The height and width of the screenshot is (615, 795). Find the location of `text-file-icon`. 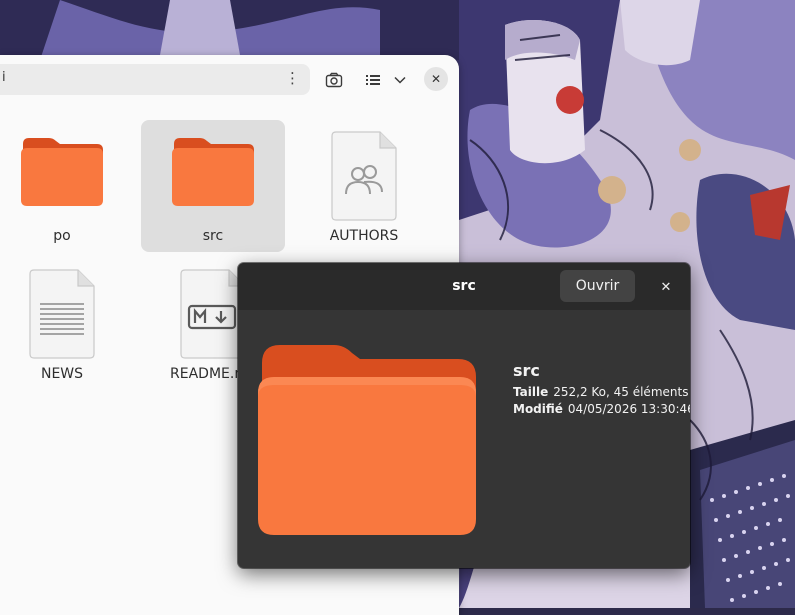

text-file-icon is located at coordinates (67, 316).